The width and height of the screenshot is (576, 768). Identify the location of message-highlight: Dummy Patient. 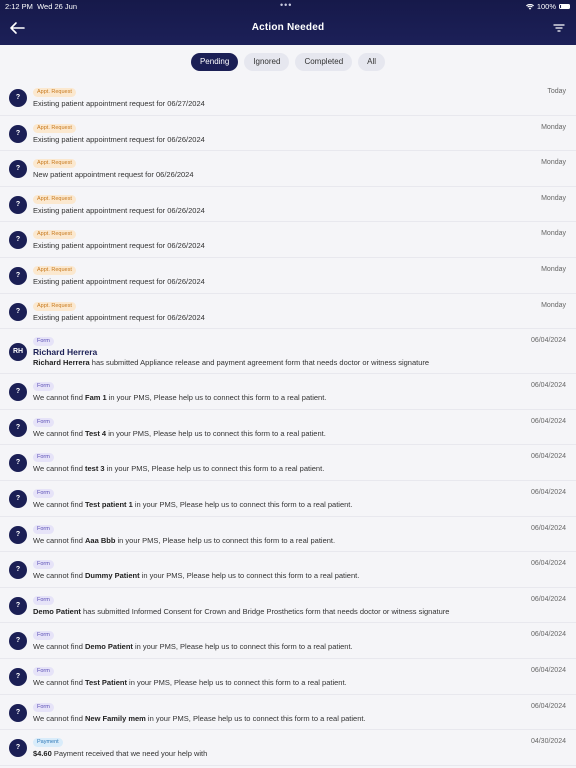
(112, 576).